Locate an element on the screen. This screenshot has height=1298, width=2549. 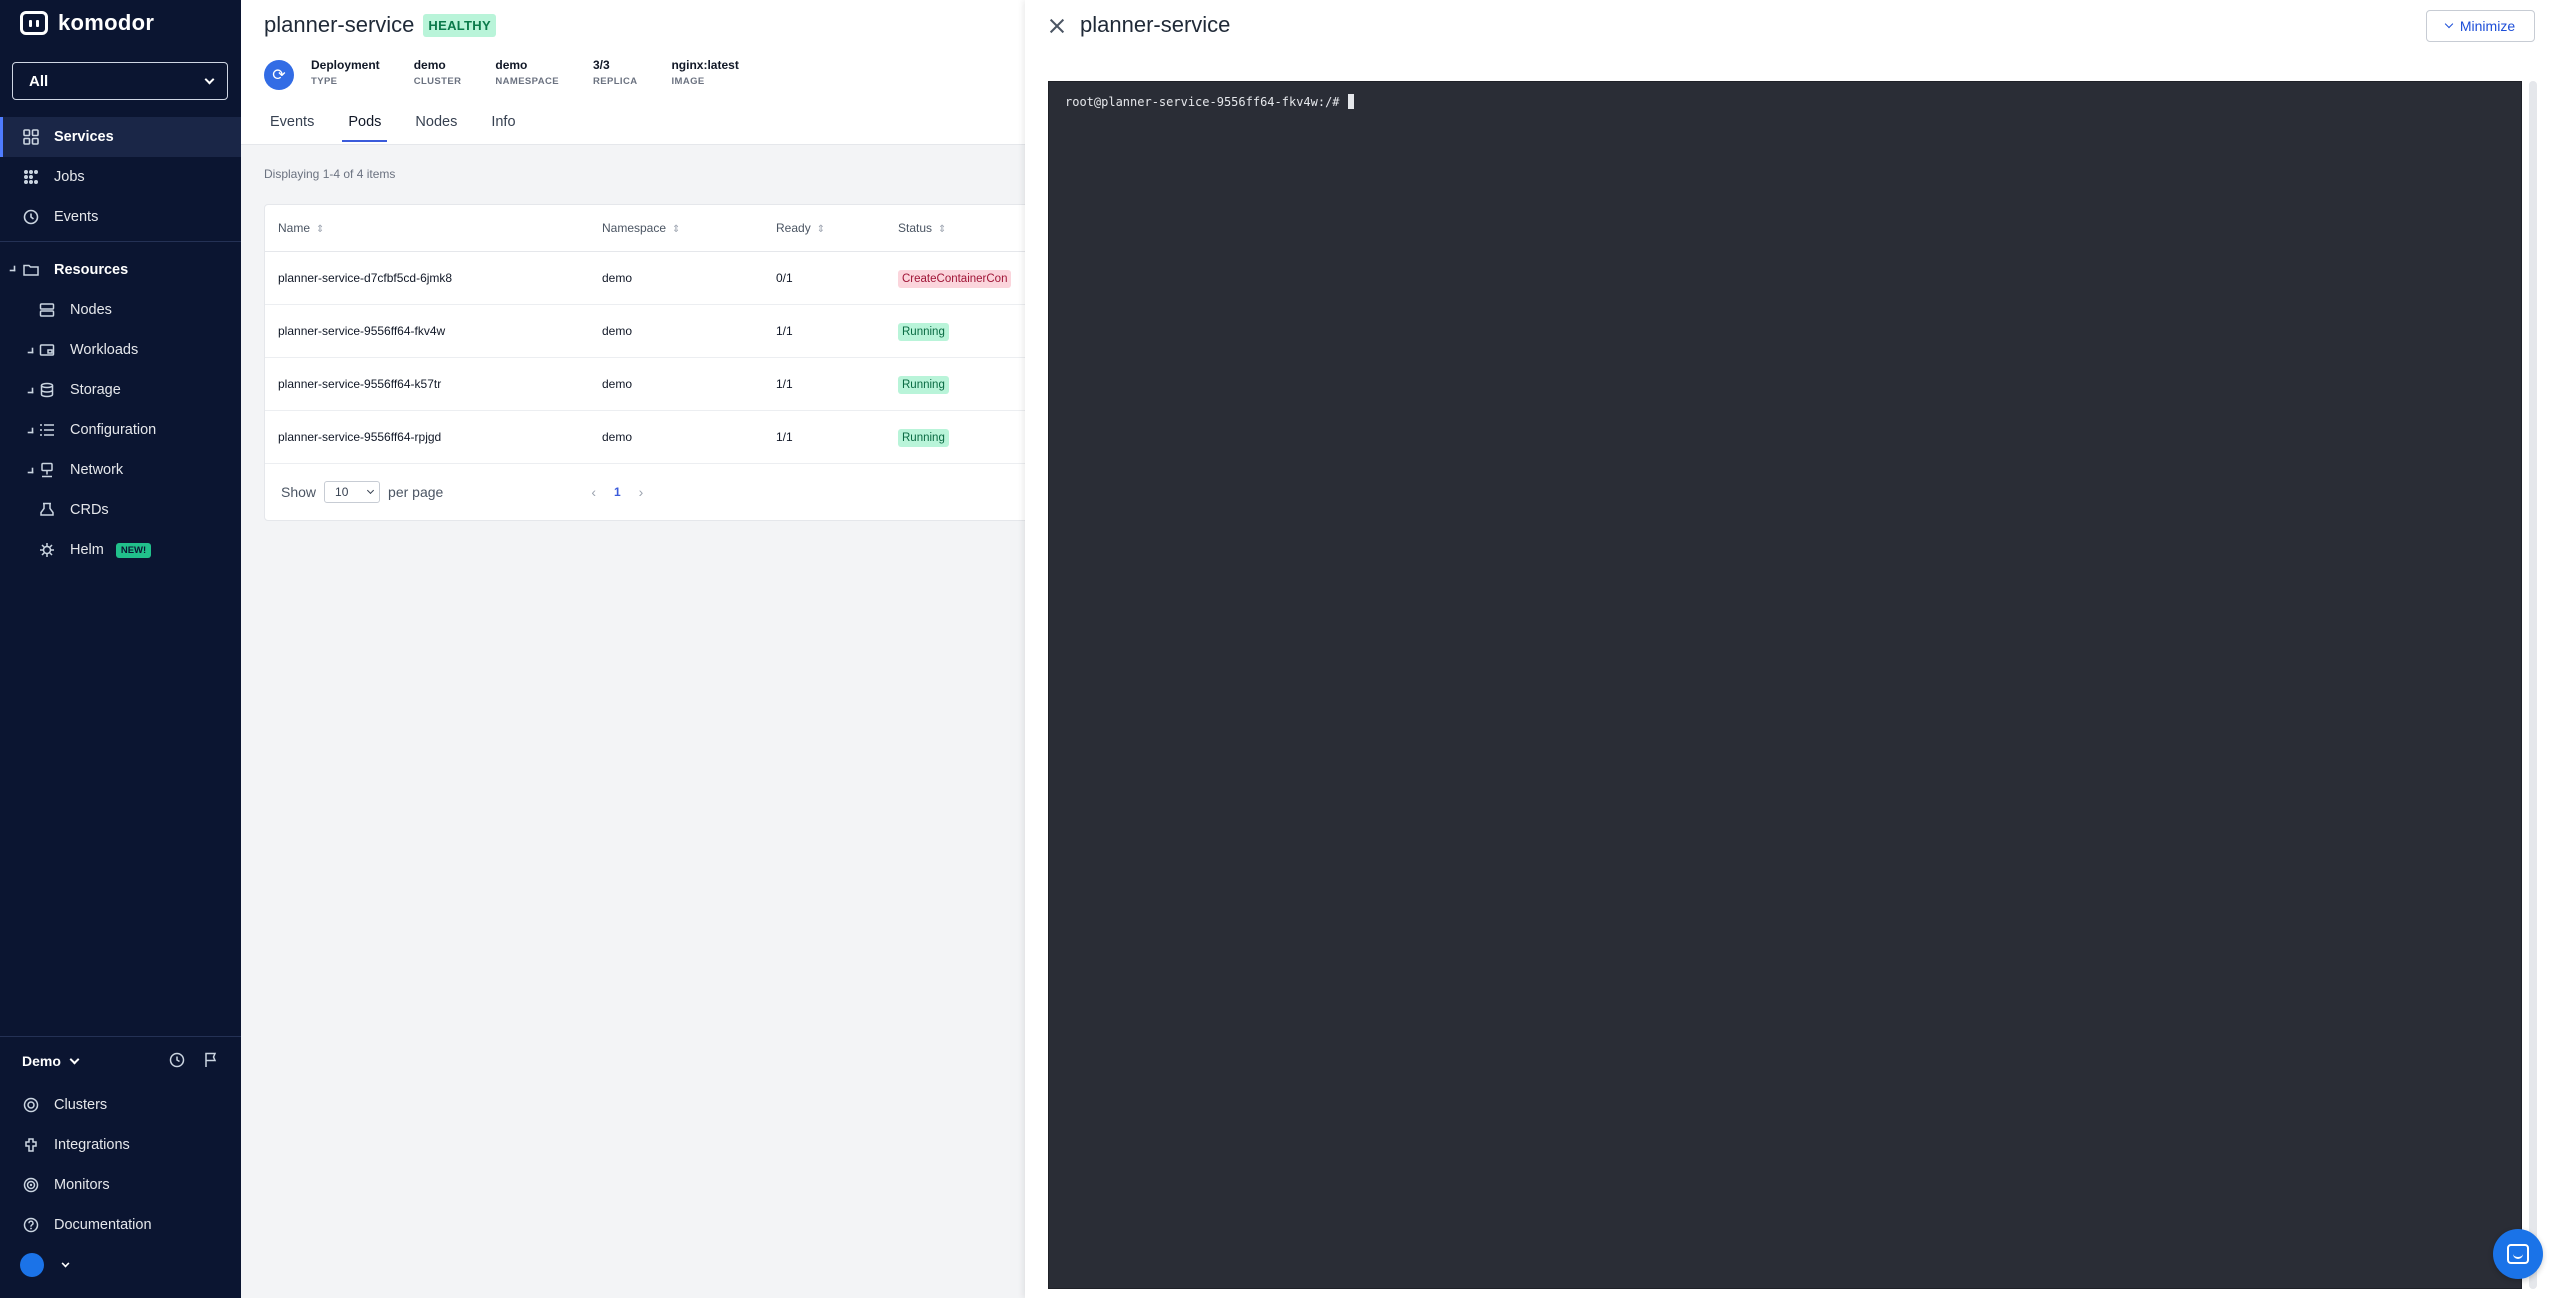
account-row: Demo is located at coordinates (120, 1061).